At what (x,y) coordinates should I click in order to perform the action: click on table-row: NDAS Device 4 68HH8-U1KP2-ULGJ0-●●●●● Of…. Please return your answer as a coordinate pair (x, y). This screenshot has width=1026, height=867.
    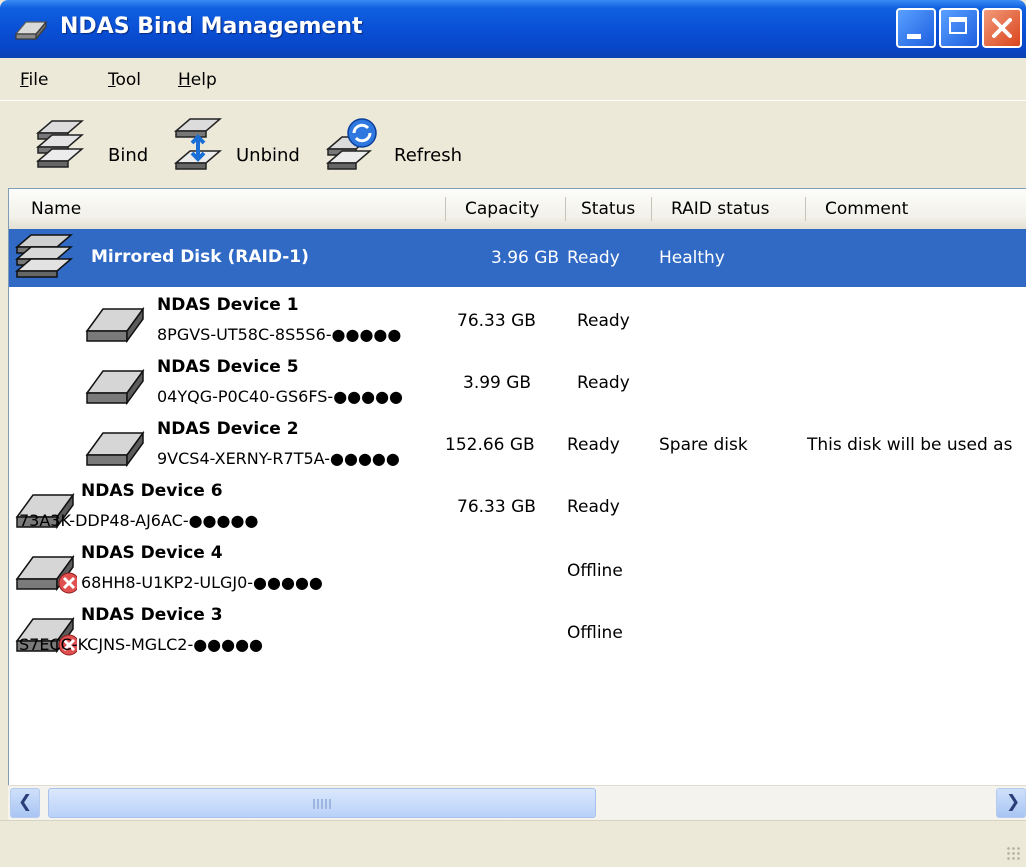
    Looking at the image, I should click on (517, 568).